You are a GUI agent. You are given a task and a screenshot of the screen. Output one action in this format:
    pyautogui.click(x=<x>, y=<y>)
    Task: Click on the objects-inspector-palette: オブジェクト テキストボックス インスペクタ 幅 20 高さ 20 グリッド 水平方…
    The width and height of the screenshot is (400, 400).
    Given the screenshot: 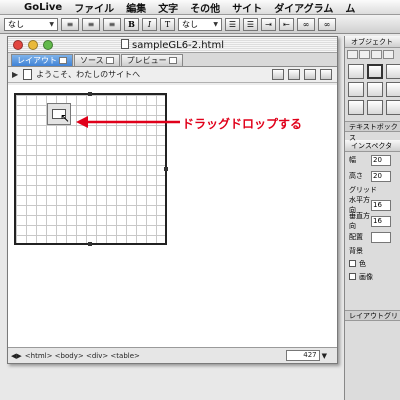 What is the action you would take?
    pyautogui.click(x=372, y=218)
    